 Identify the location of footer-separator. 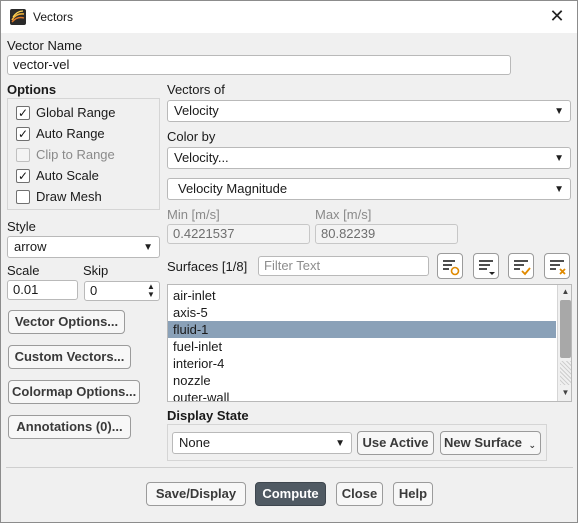
(289, 467).